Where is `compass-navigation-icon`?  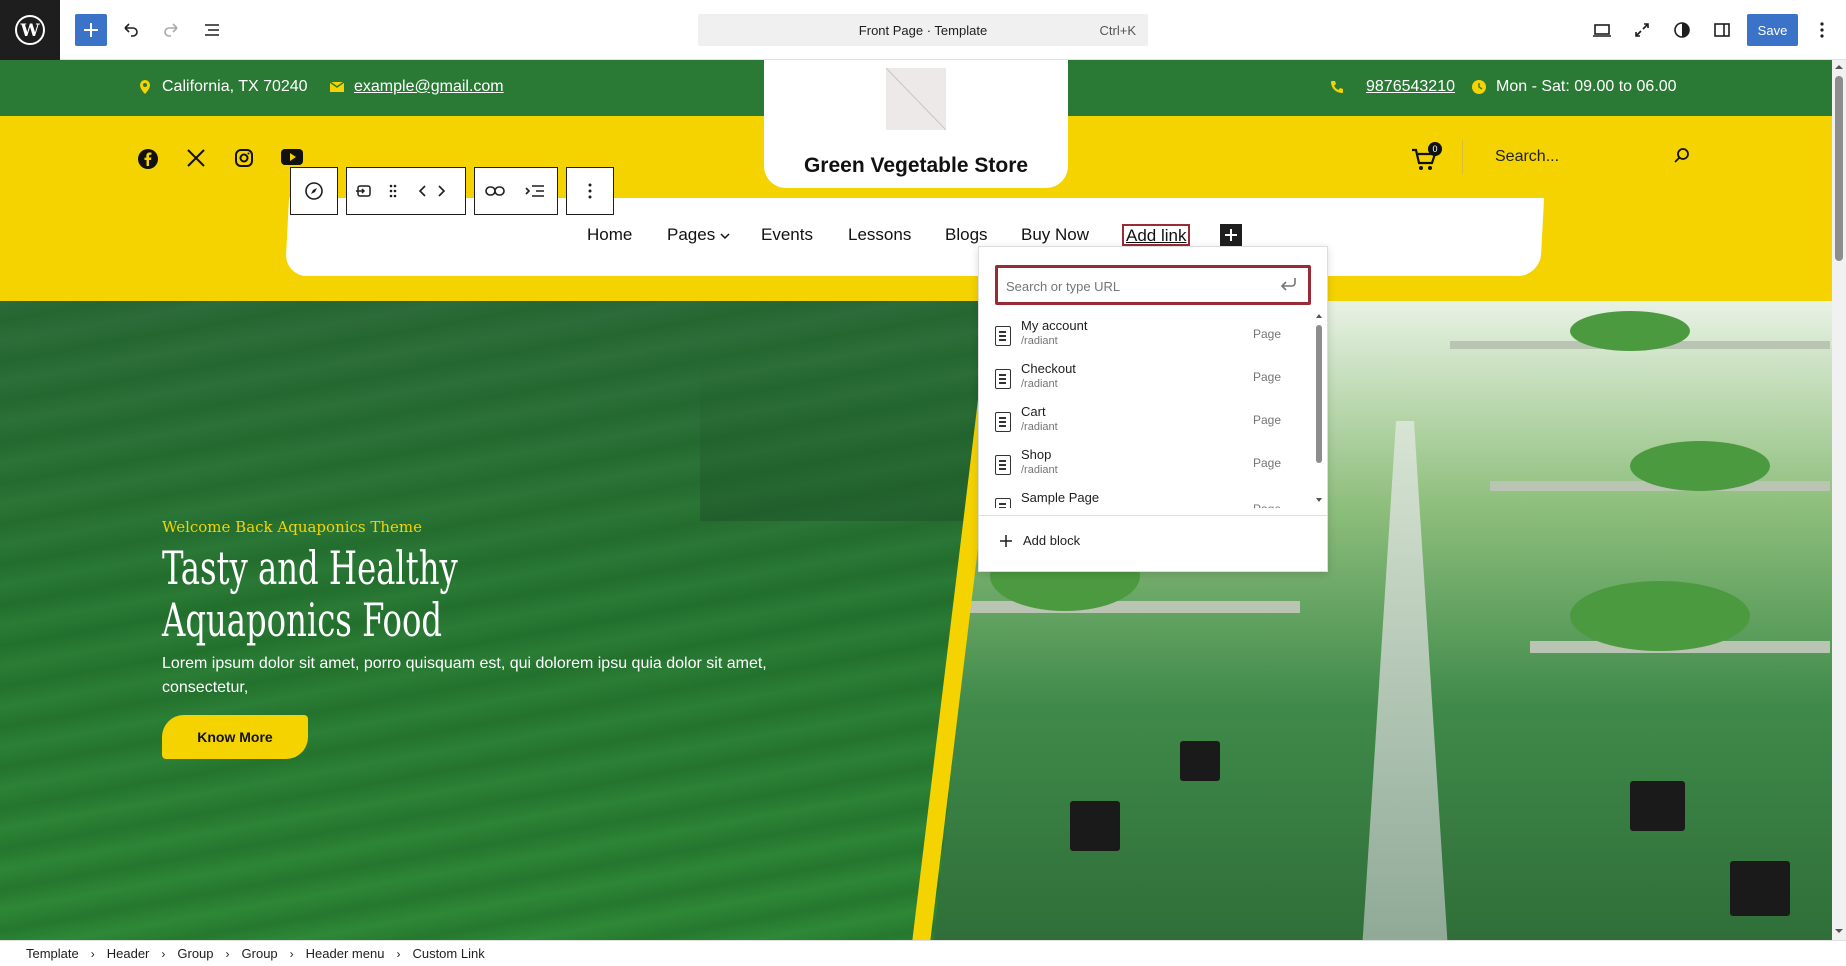
compass-navigation-icon is located at coordinates (314, 191).